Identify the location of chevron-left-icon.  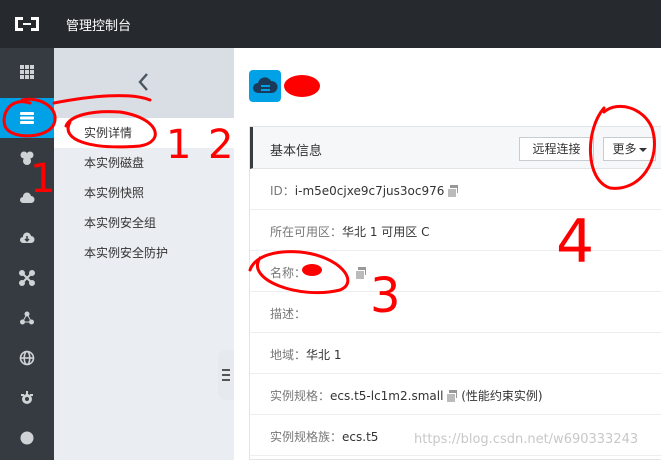
(144, 82).